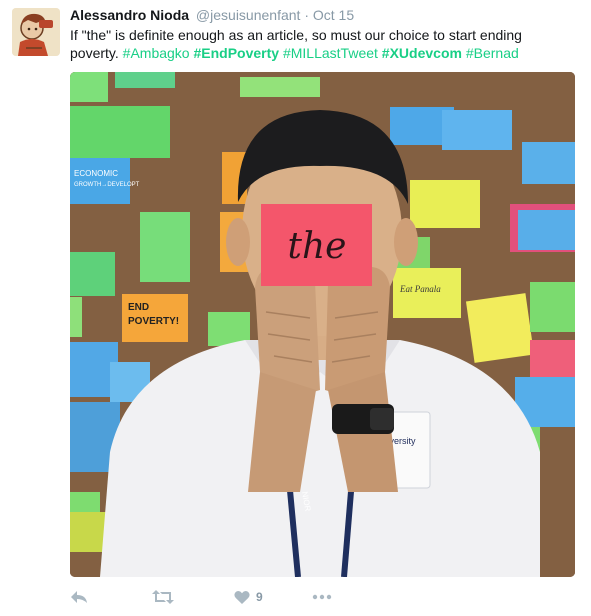 The width and height of the screenshot is (591, 616). I want to click on heart-icon, so click(242, 597).